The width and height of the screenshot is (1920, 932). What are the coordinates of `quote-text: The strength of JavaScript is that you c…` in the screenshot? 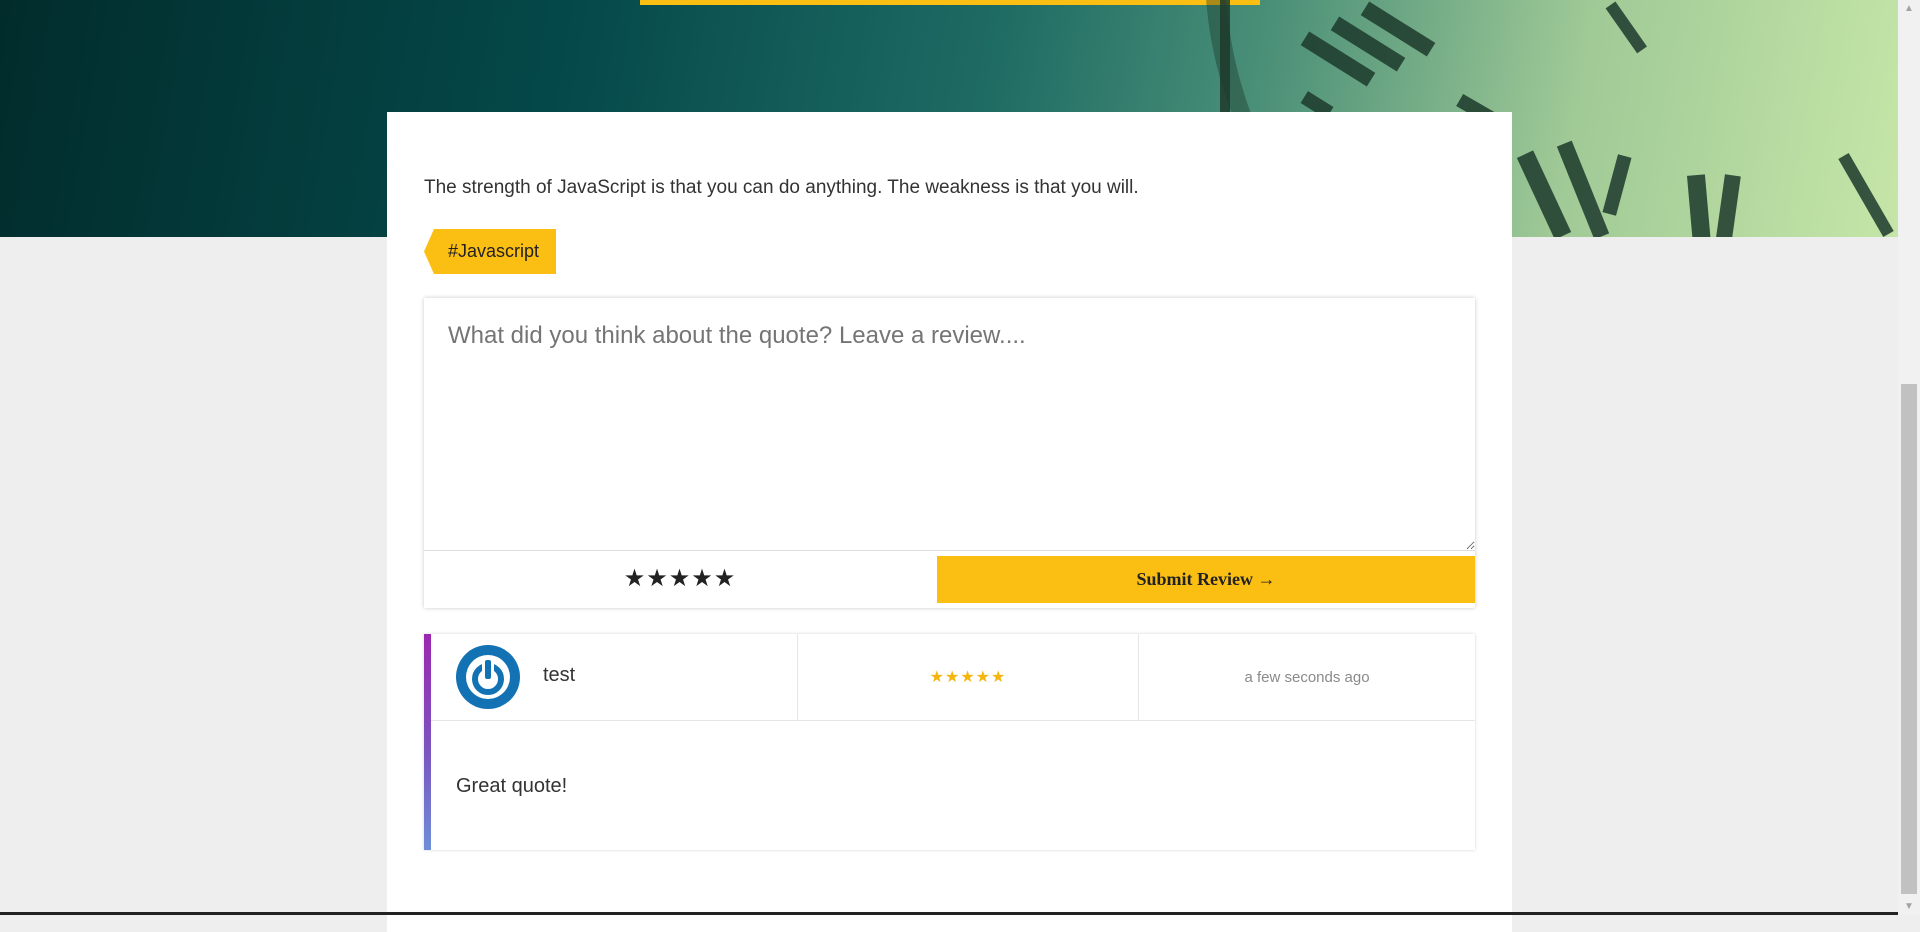 It's located at (781, 187).